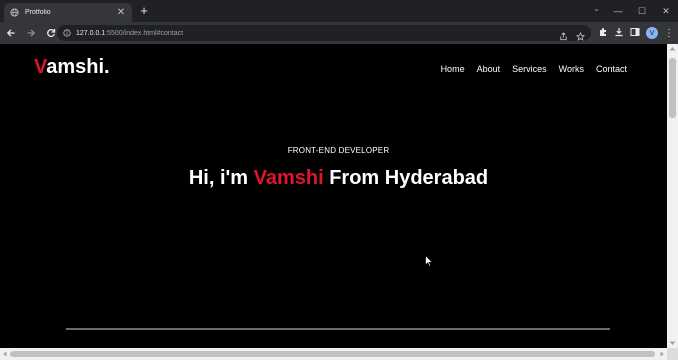  What do you see at coordinates (78, 67) in the screenshot?
I see `logo-text: amshi.` at bounding box center [78, 67].